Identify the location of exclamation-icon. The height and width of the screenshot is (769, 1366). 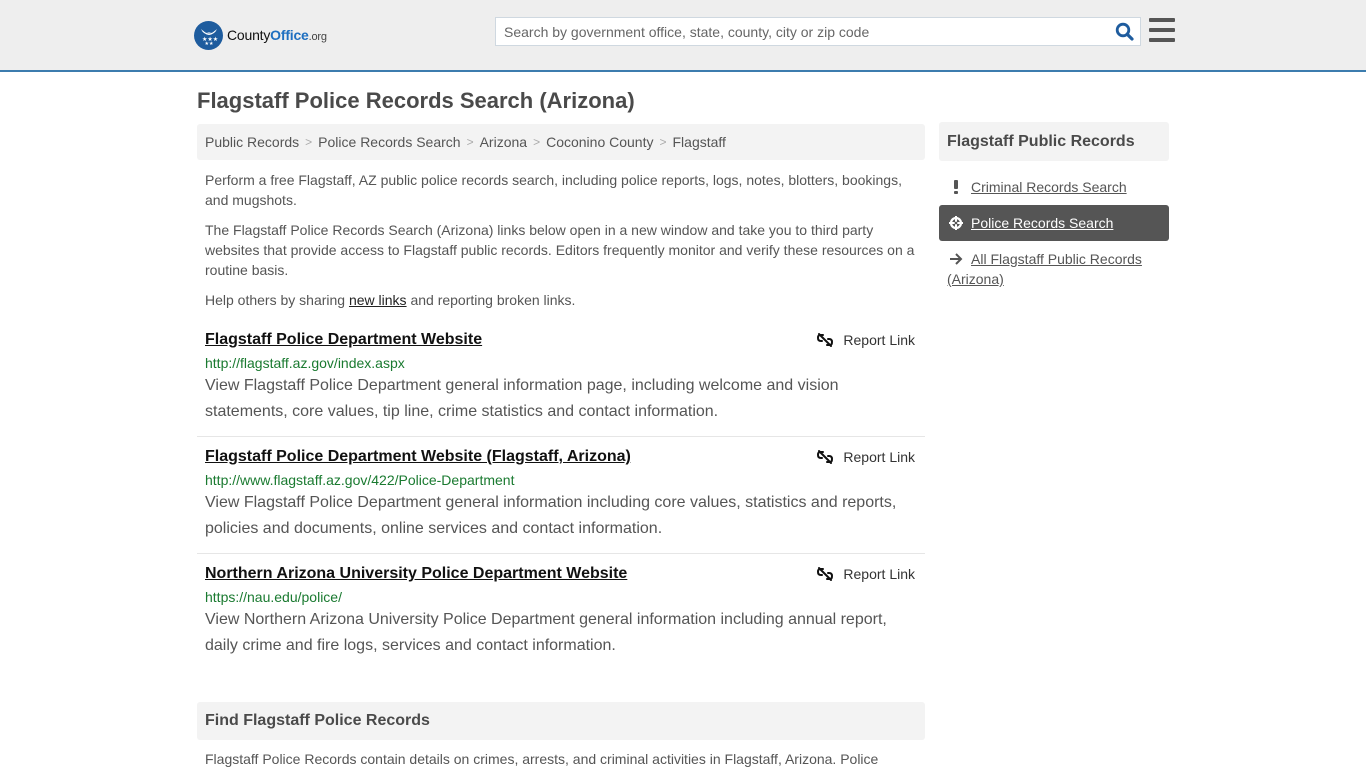
(956, 187).